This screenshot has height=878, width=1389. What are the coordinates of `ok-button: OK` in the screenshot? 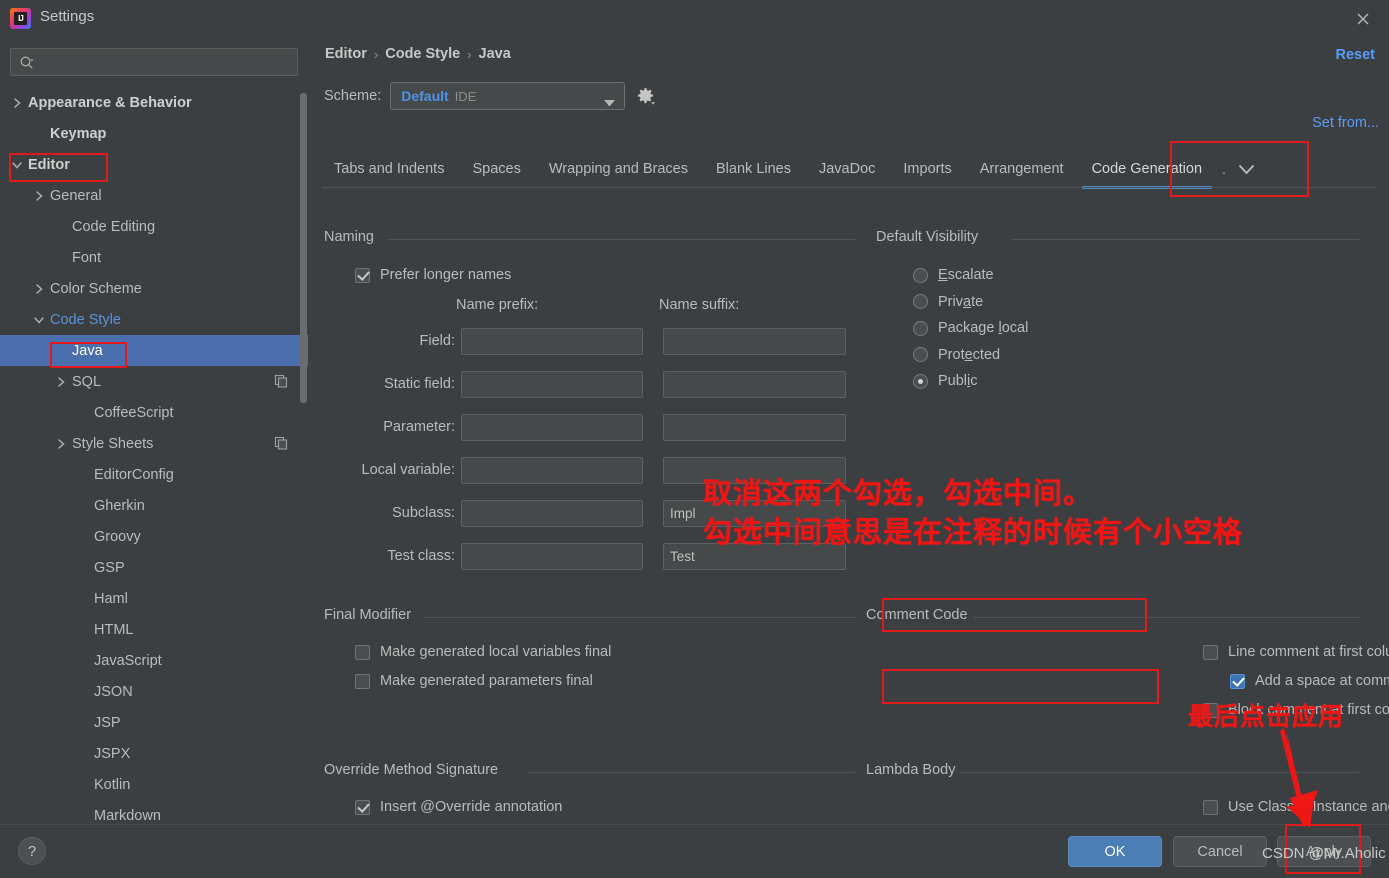 It's located at (1115, 851).